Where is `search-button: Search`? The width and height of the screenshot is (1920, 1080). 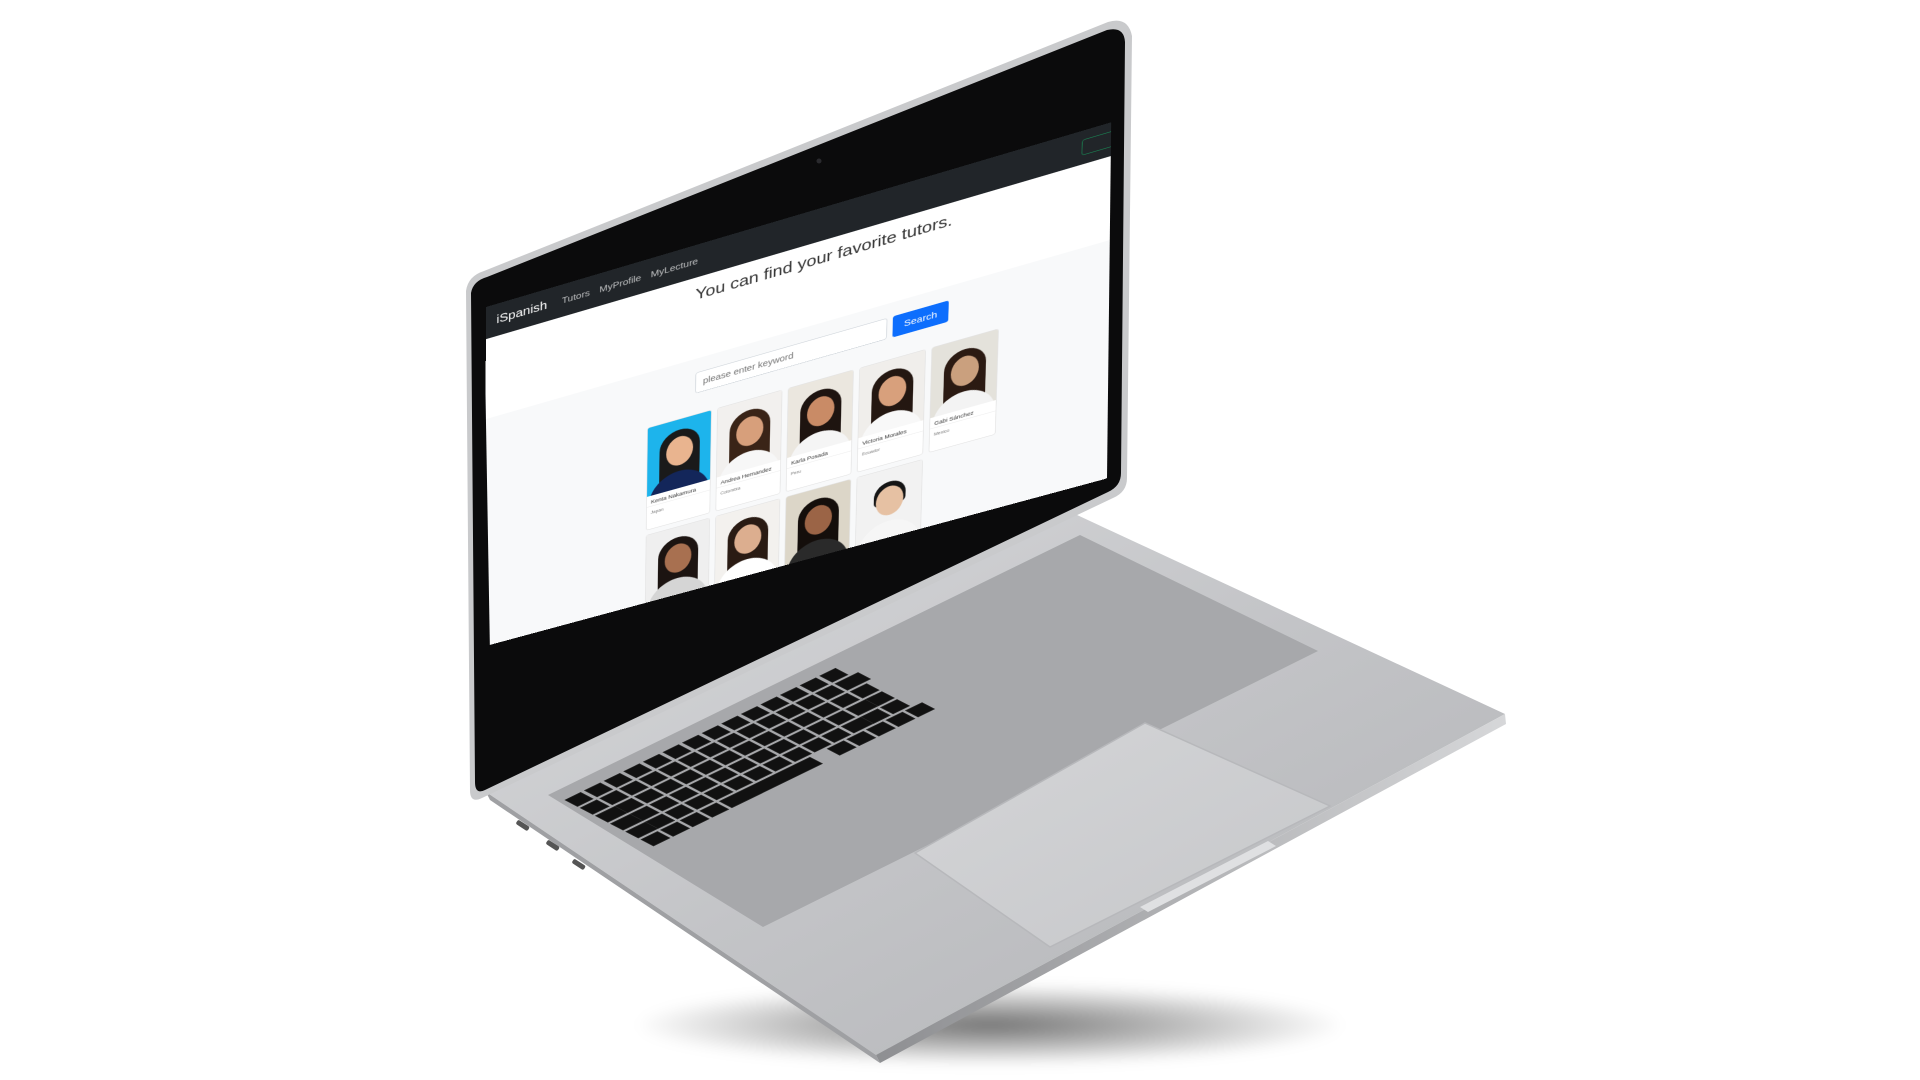
search-button: Search is located at coordinates (921, 318).